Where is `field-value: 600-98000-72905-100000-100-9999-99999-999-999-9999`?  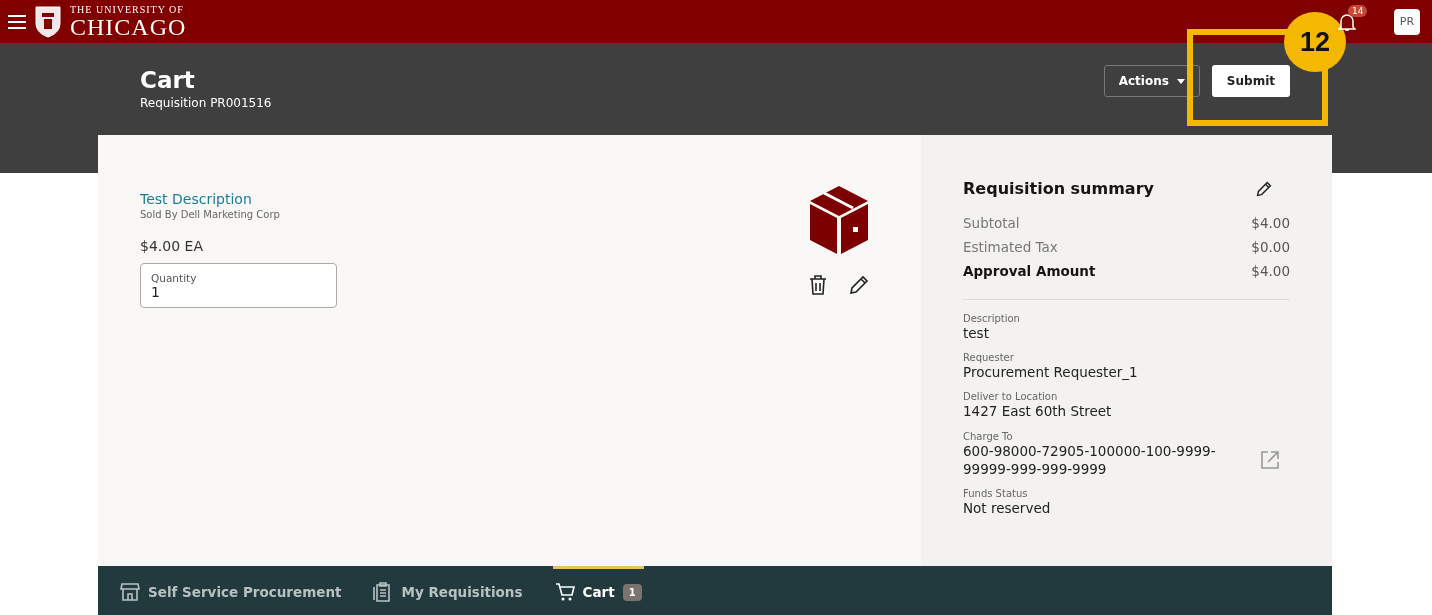 field-value: 600-98000-72905-100000-100-9999-99999-999-999-9999 is located at coordinates (1090, 460).